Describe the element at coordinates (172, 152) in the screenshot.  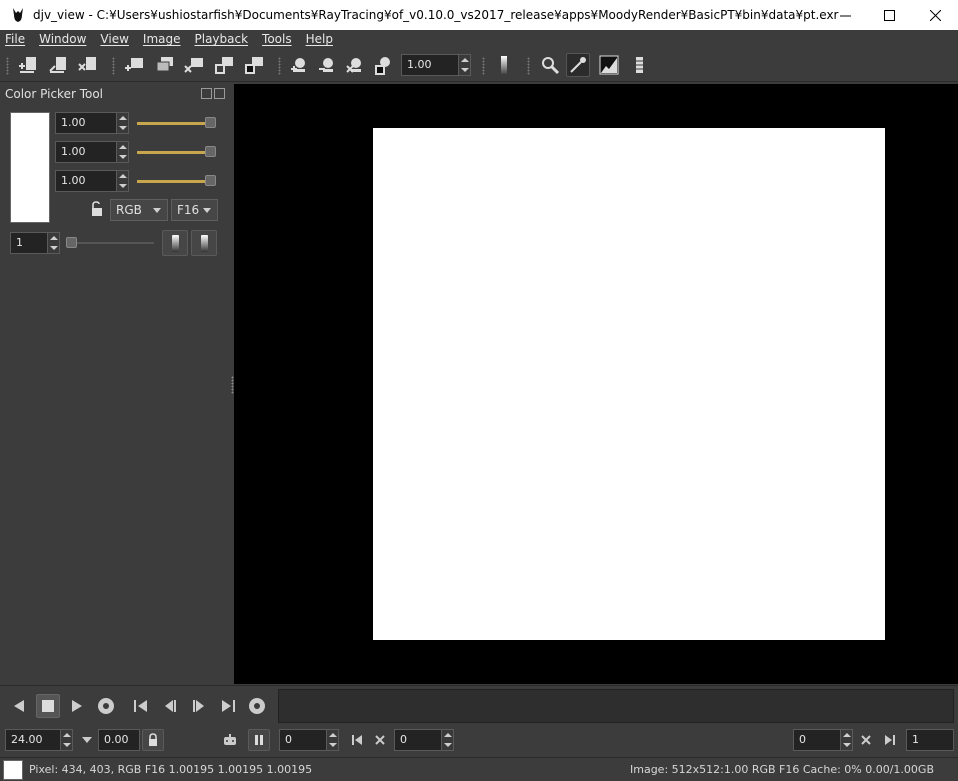
I see `green-channel-slider` at that location.